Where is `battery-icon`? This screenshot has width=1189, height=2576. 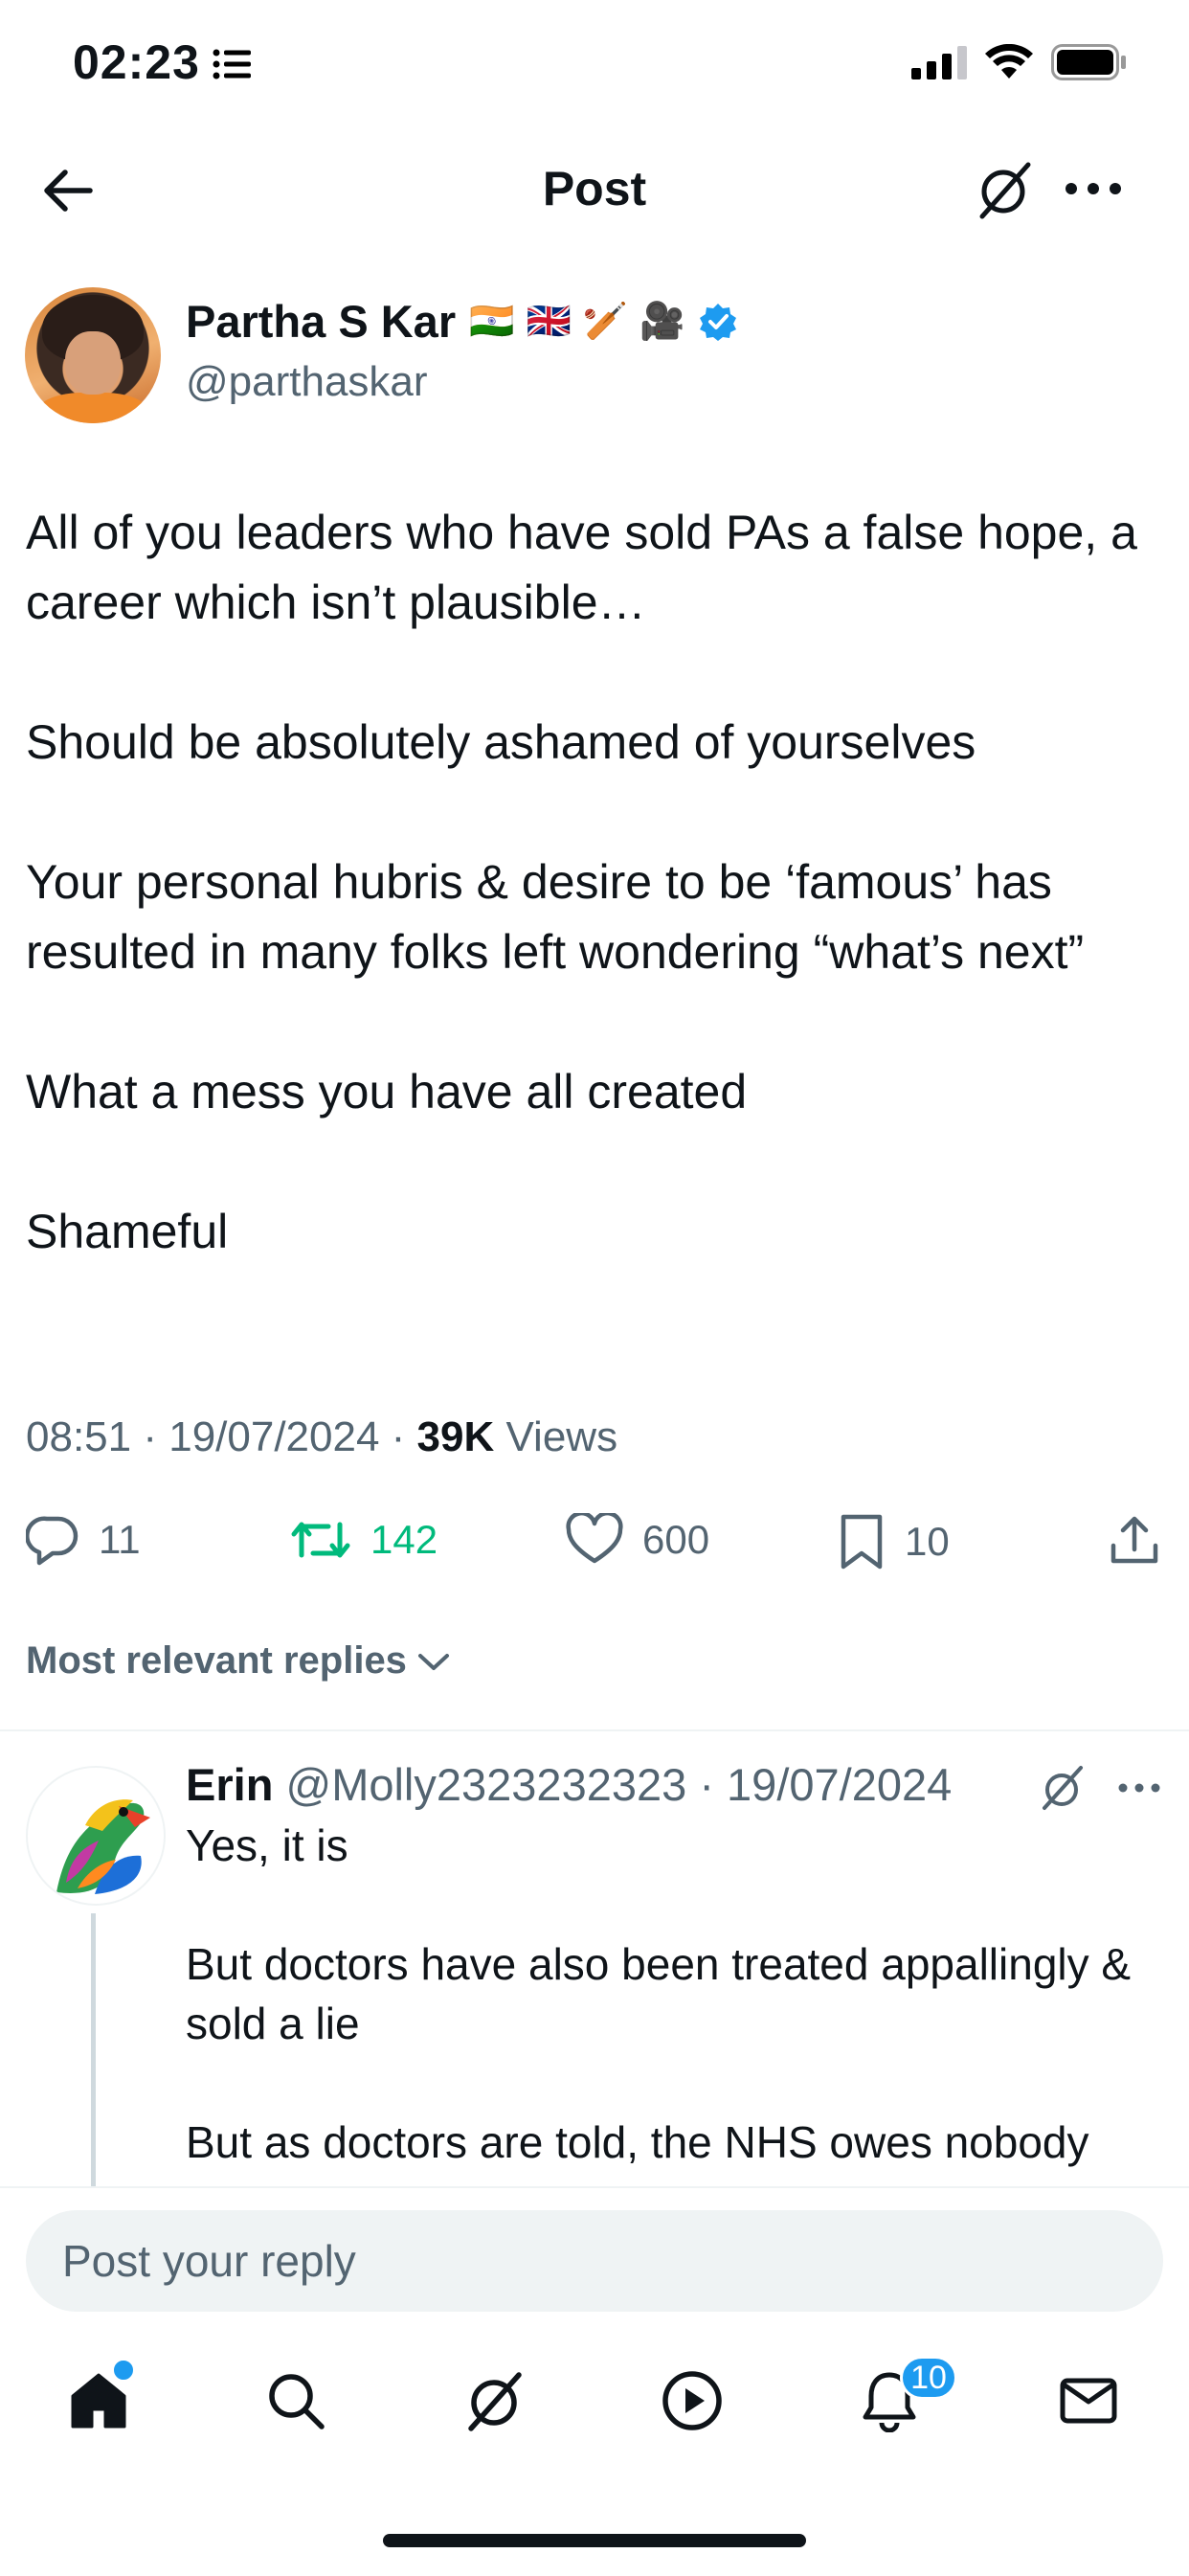
battery-icon is located at coordinates (1089, 62).